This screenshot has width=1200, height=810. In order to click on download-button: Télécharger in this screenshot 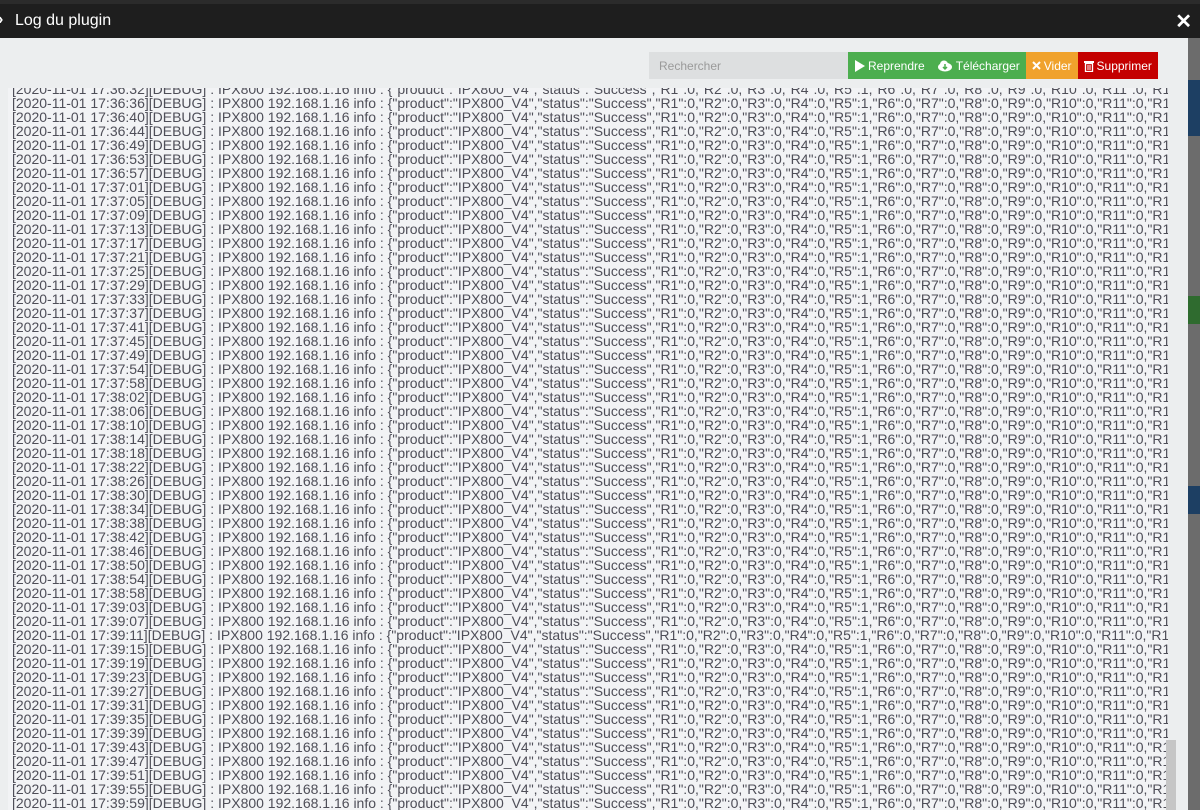, I will do `click(978, 65)`.